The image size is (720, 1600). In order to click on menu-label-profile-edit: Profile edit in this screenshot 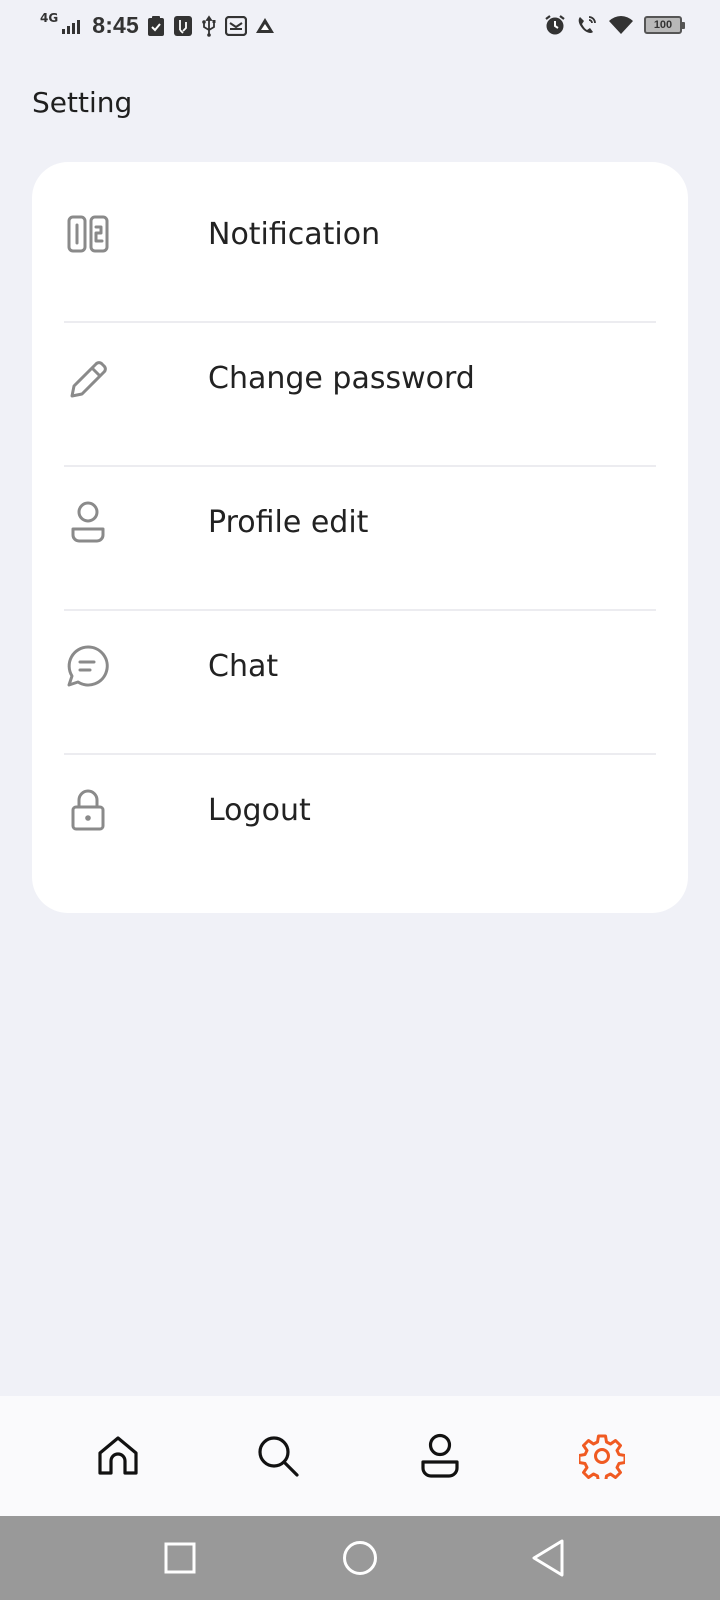, I will do `click(288, 522)`.